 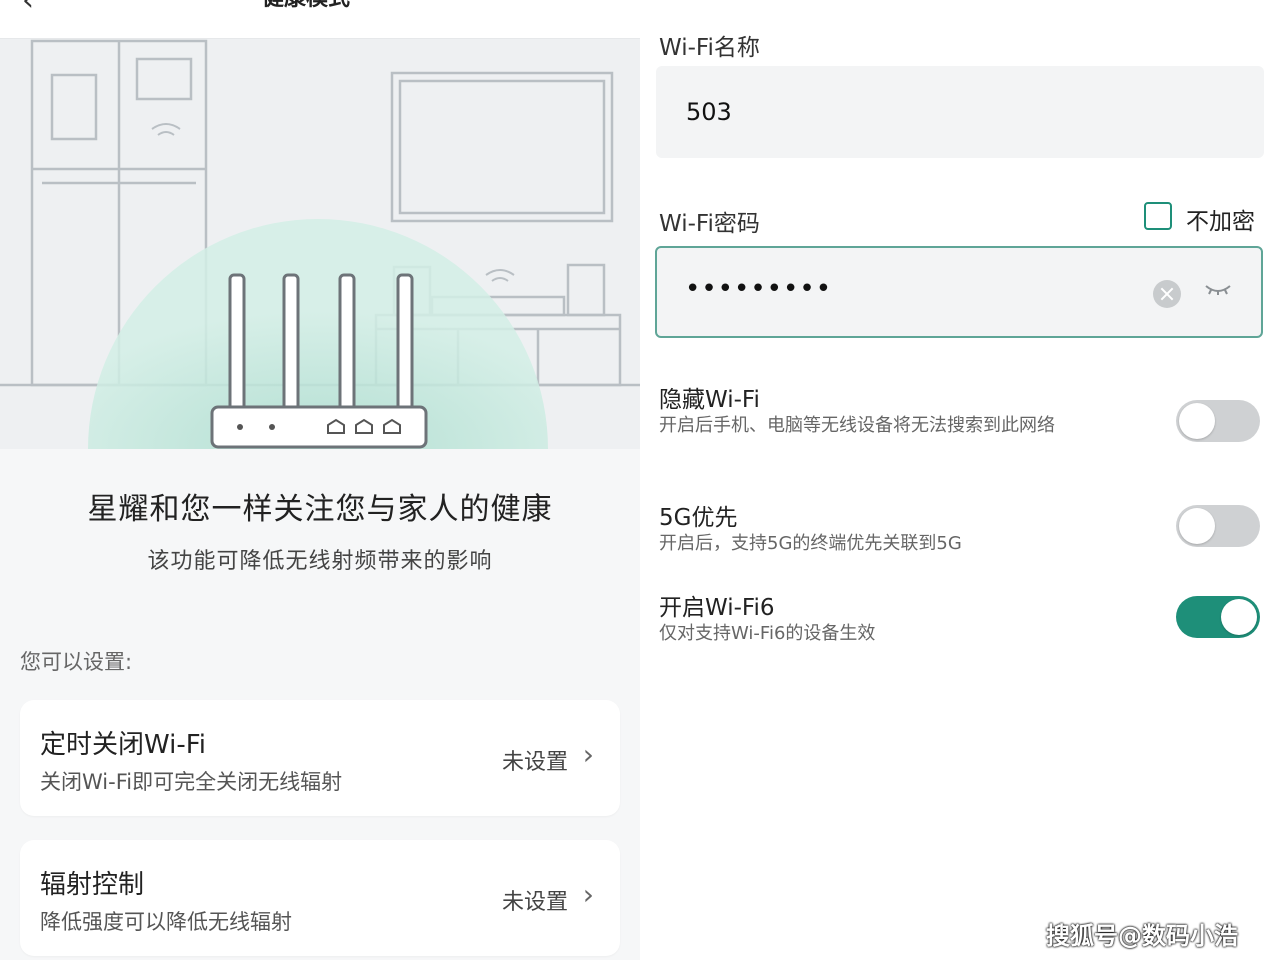 I want to click on eye-closed-icon, so click(x=1218, y=290).